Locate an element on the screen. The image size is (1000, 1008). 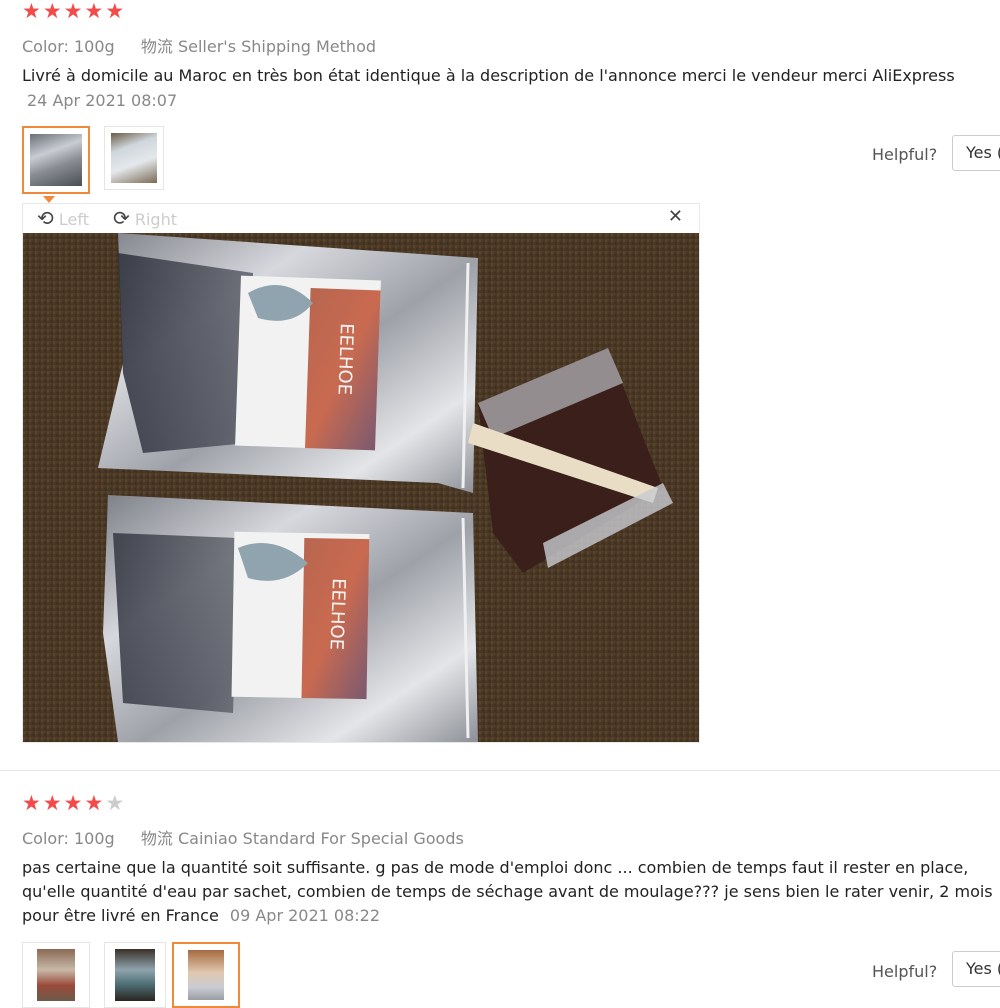
review-attributes: Color: 100g 物流 Seller's Shipping Method is located at coordinates (199, 45).